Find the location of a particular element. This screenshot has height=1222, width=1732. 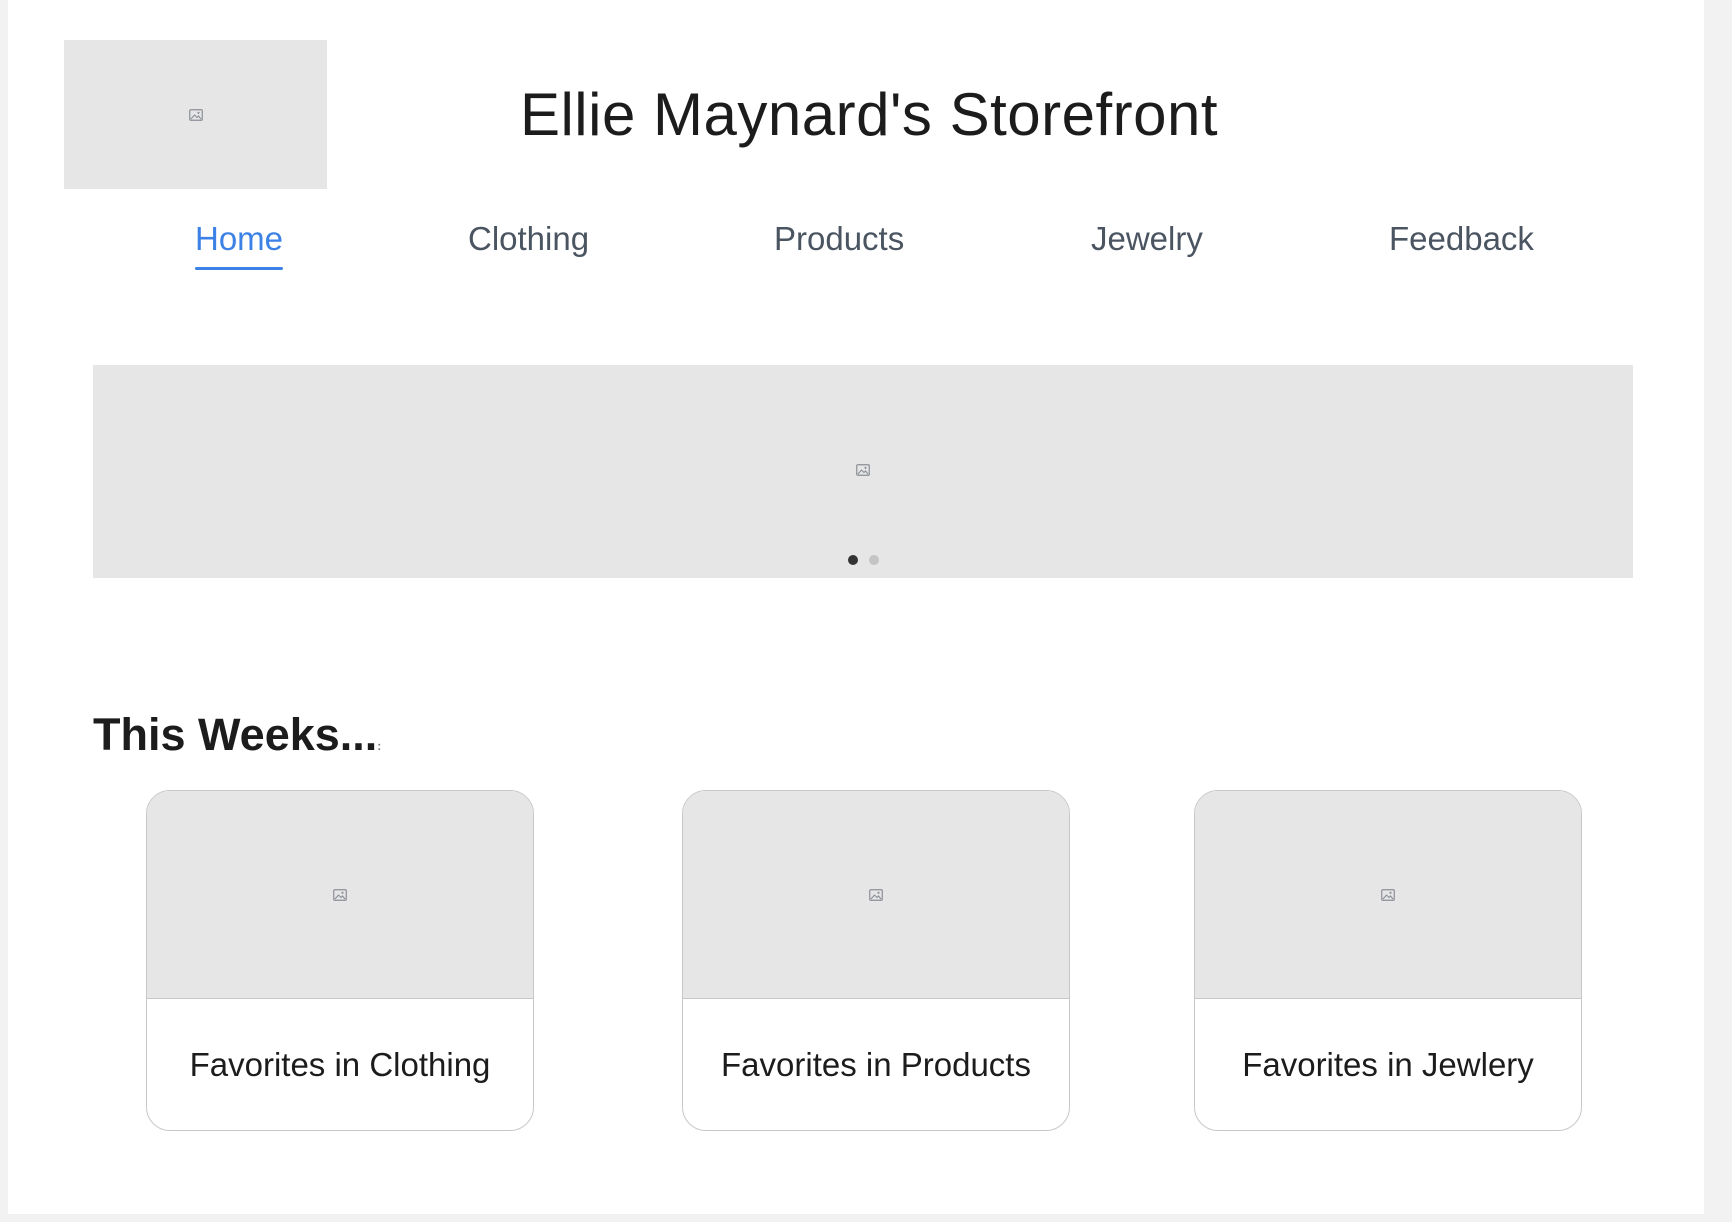

nav-item-jewelry: Jewelry is located at coordinates (1147, 239).